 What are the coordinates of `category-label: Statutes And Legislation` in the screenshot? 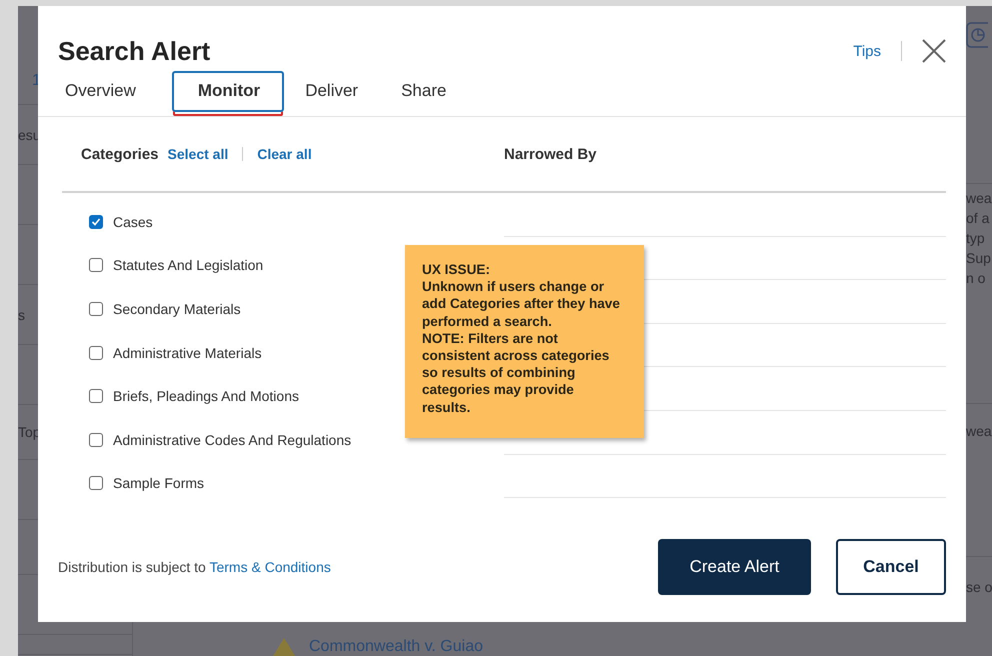 It's located at (188, 265).